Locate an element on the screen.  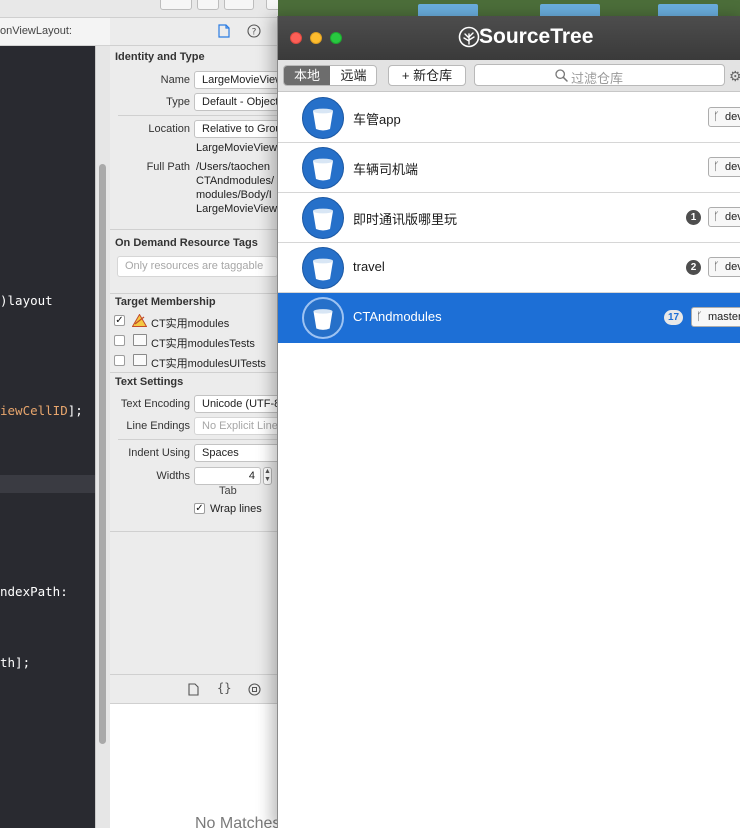
repository-name: 车辆司机端 is located at coordinates (386, 169).